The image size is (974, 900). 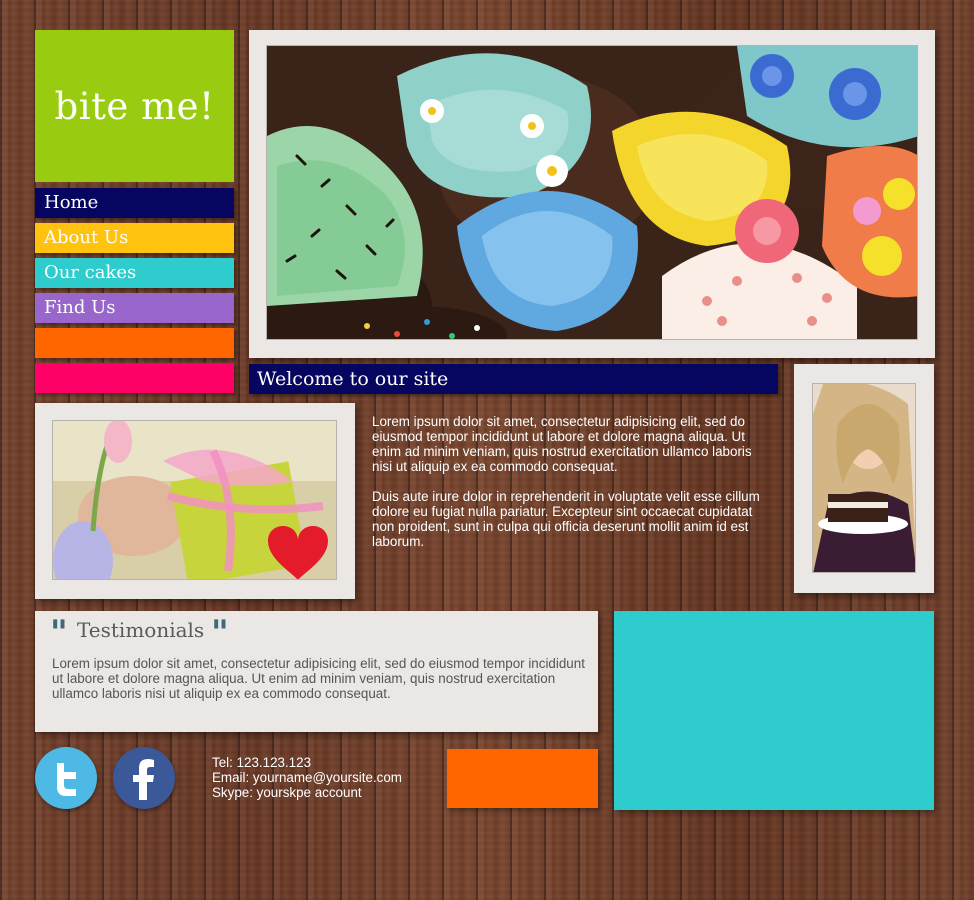 What do you see at coordinates (134, 203) in the screenshot?
I see `nav-item-home: Home` at bounding box center [134, 203].